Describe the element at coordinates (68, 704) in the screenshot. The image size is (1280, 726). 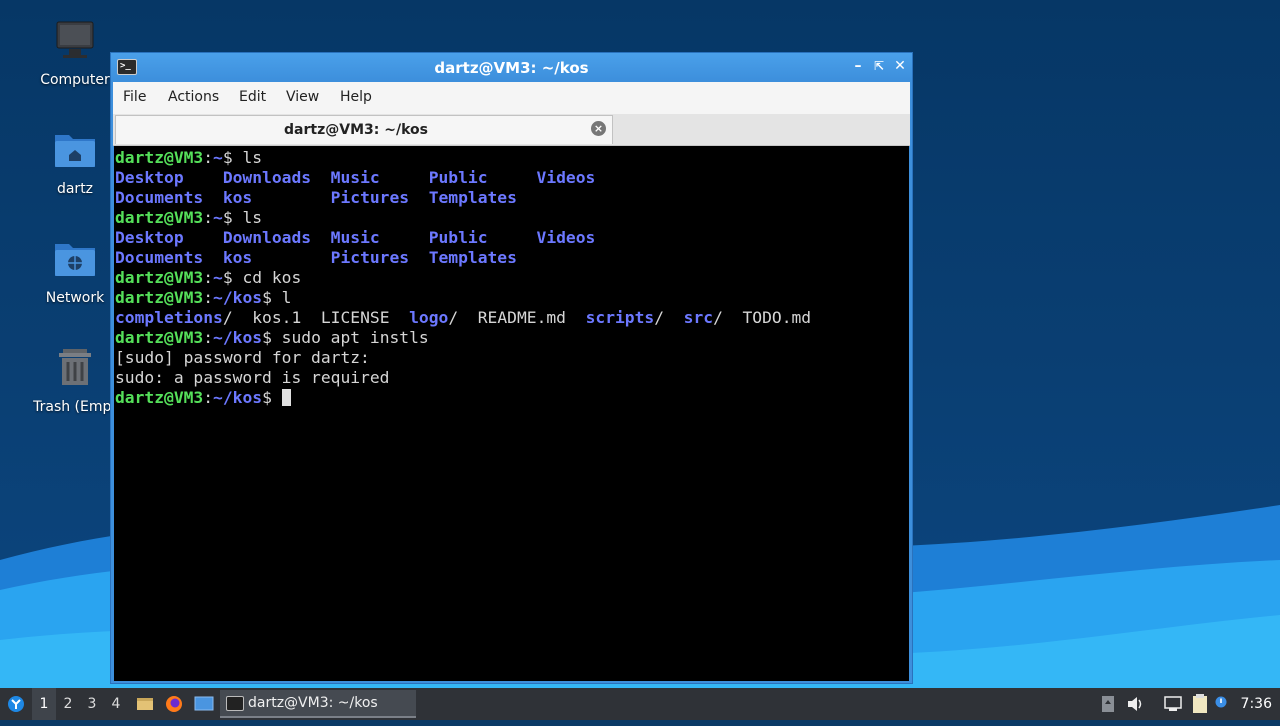
I see `workspace-2: 2` at that location.